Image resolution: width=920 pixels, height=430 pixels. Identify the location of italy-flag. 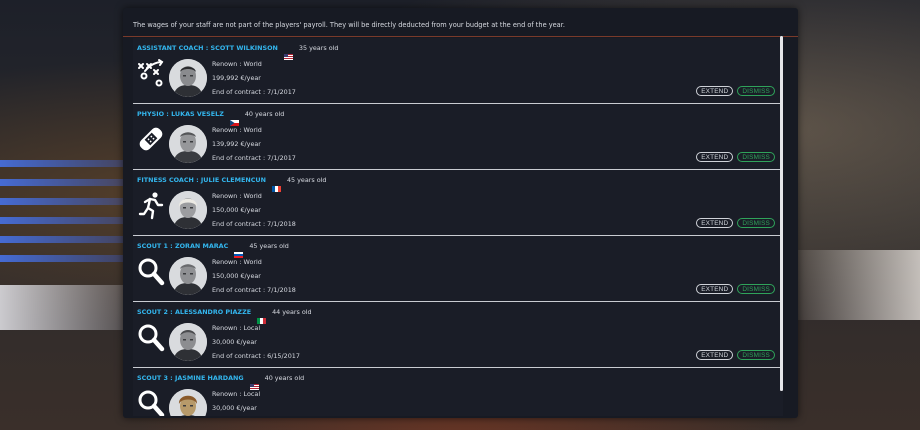
(262, 316).